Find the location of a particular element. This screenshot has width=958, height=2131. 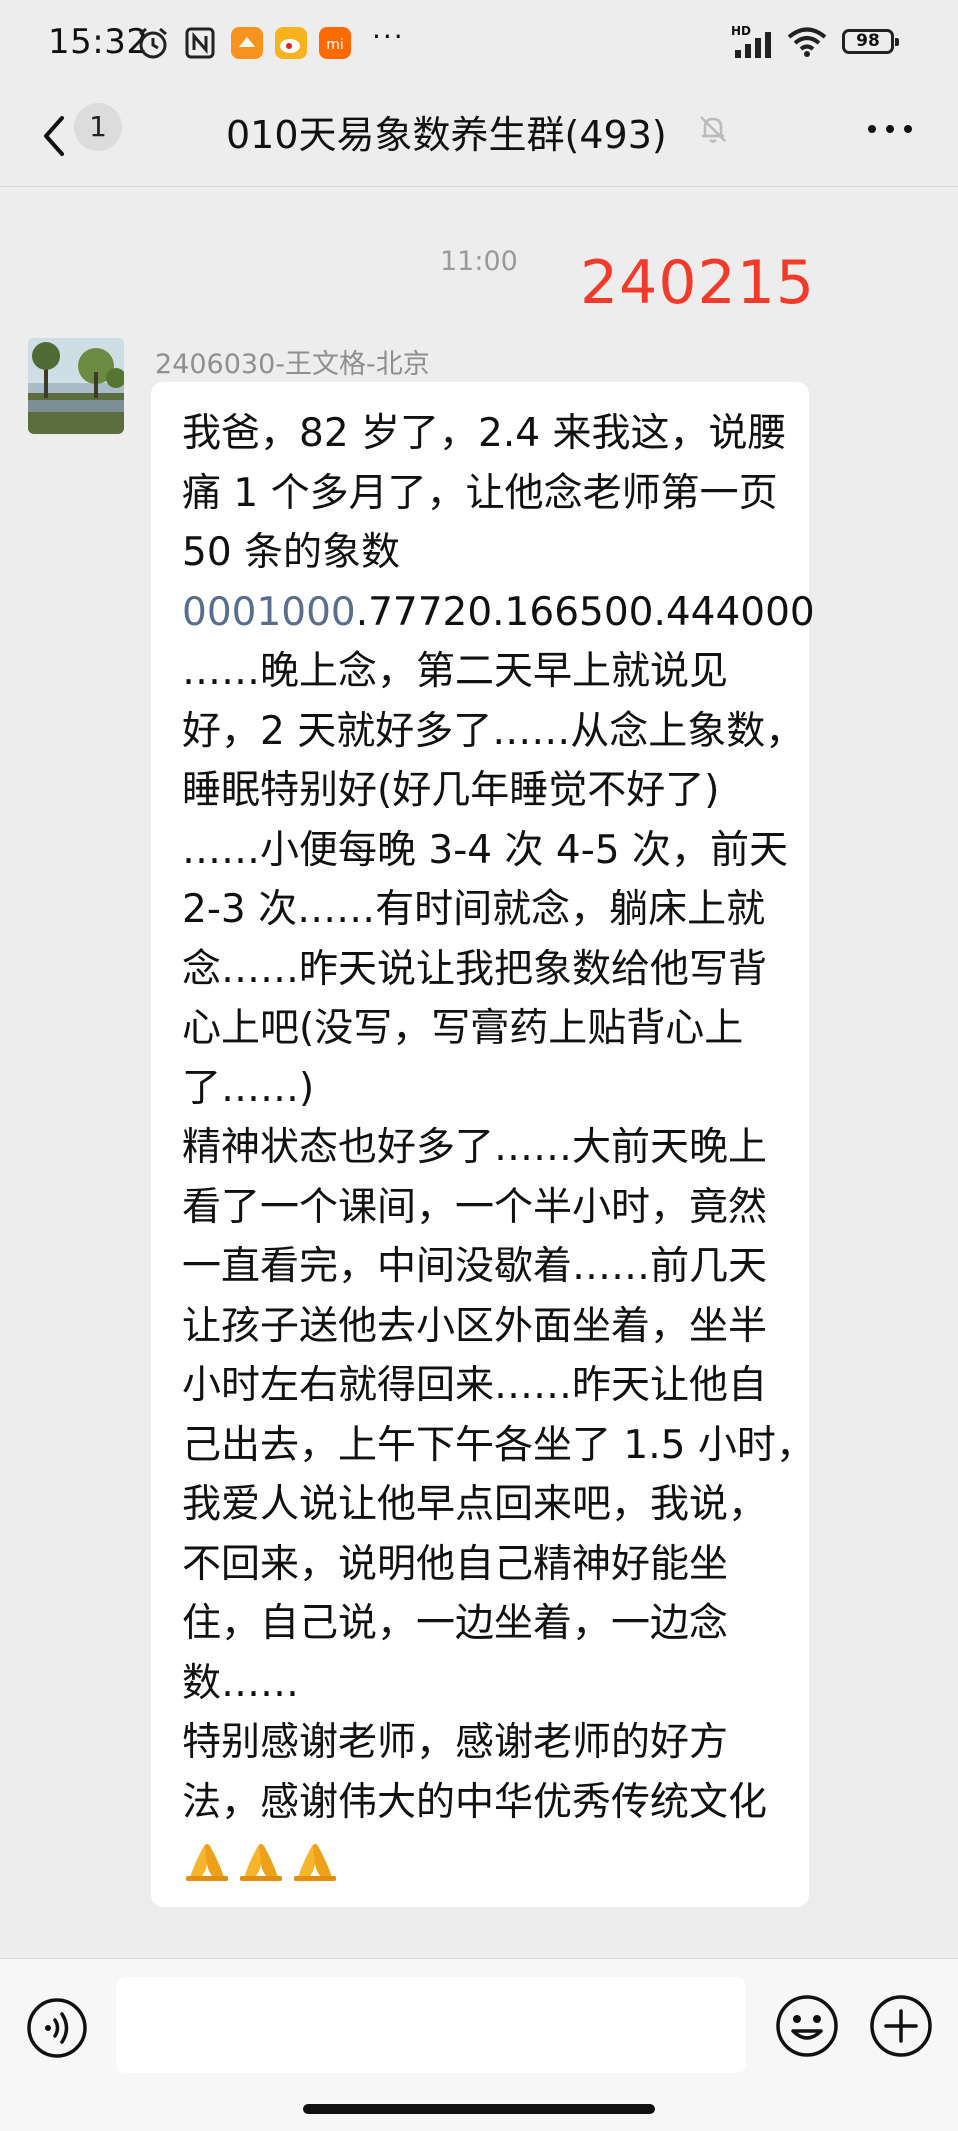

home-indicator is located at coordinates (479, 2109).